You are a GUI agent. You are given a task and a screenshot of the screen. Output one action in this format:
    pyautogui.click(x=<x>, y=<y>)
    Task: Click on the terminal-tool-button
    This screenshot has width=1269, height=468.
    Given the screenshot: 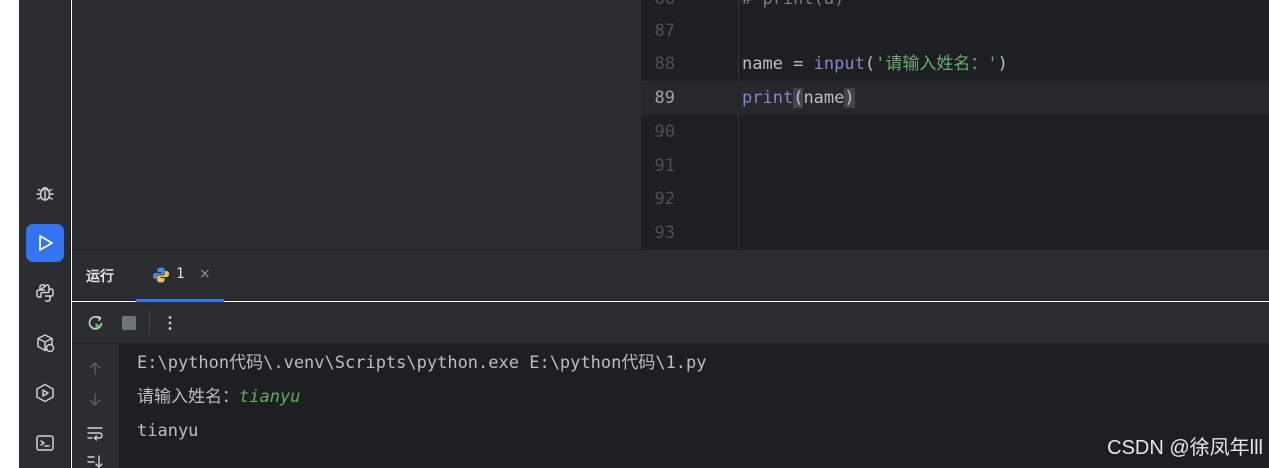 What is the action you would take?
    pyautogui.click(x=45, y=443)
    